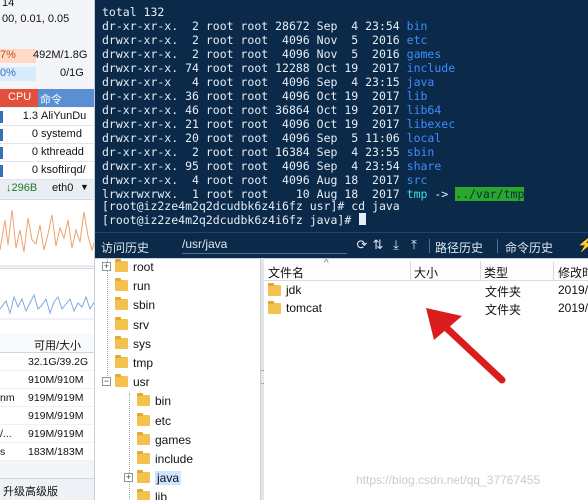  What do you see at coordinates (125, 247) in the screenshot?
I see `history-button: 访问历史` at bounding box center [125, 247].